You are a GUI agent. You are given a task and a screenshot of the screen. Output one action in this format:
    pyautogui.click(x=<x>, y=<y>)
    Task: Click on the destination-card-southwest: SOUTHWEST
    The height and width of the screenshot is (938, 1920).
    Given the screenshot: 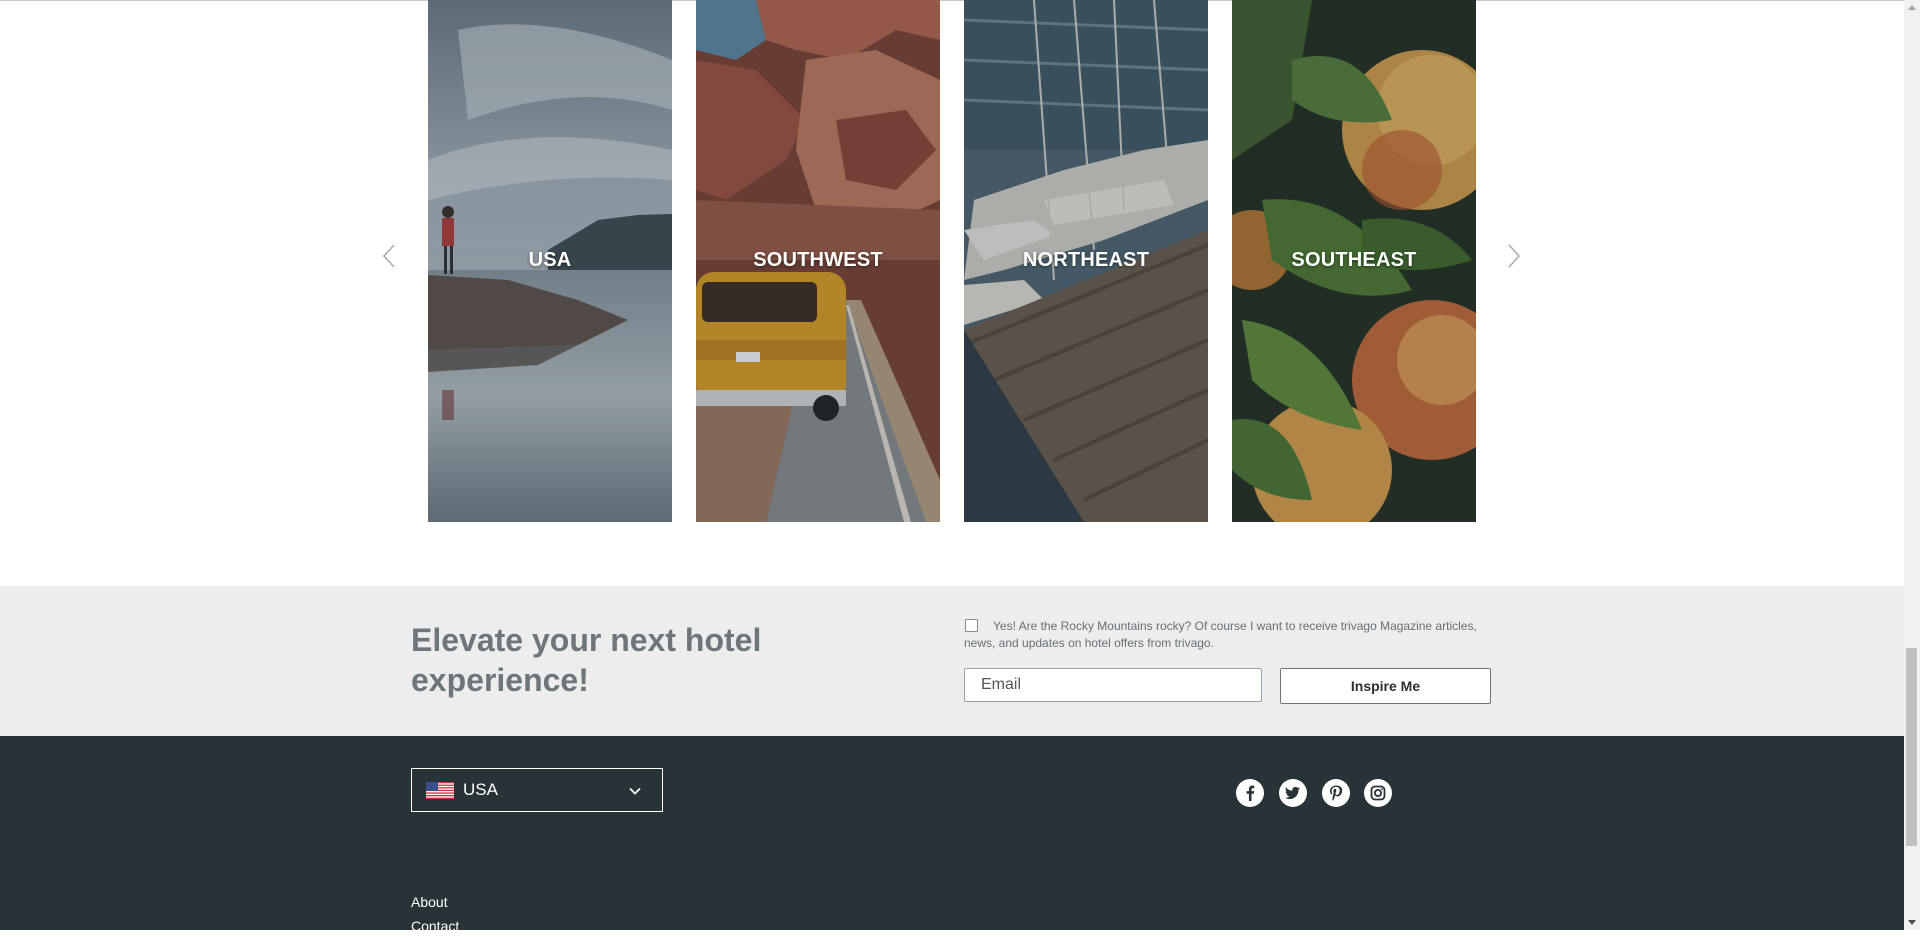 What is the action you would take?
    pyautogui.click(x=818, y=261)
    